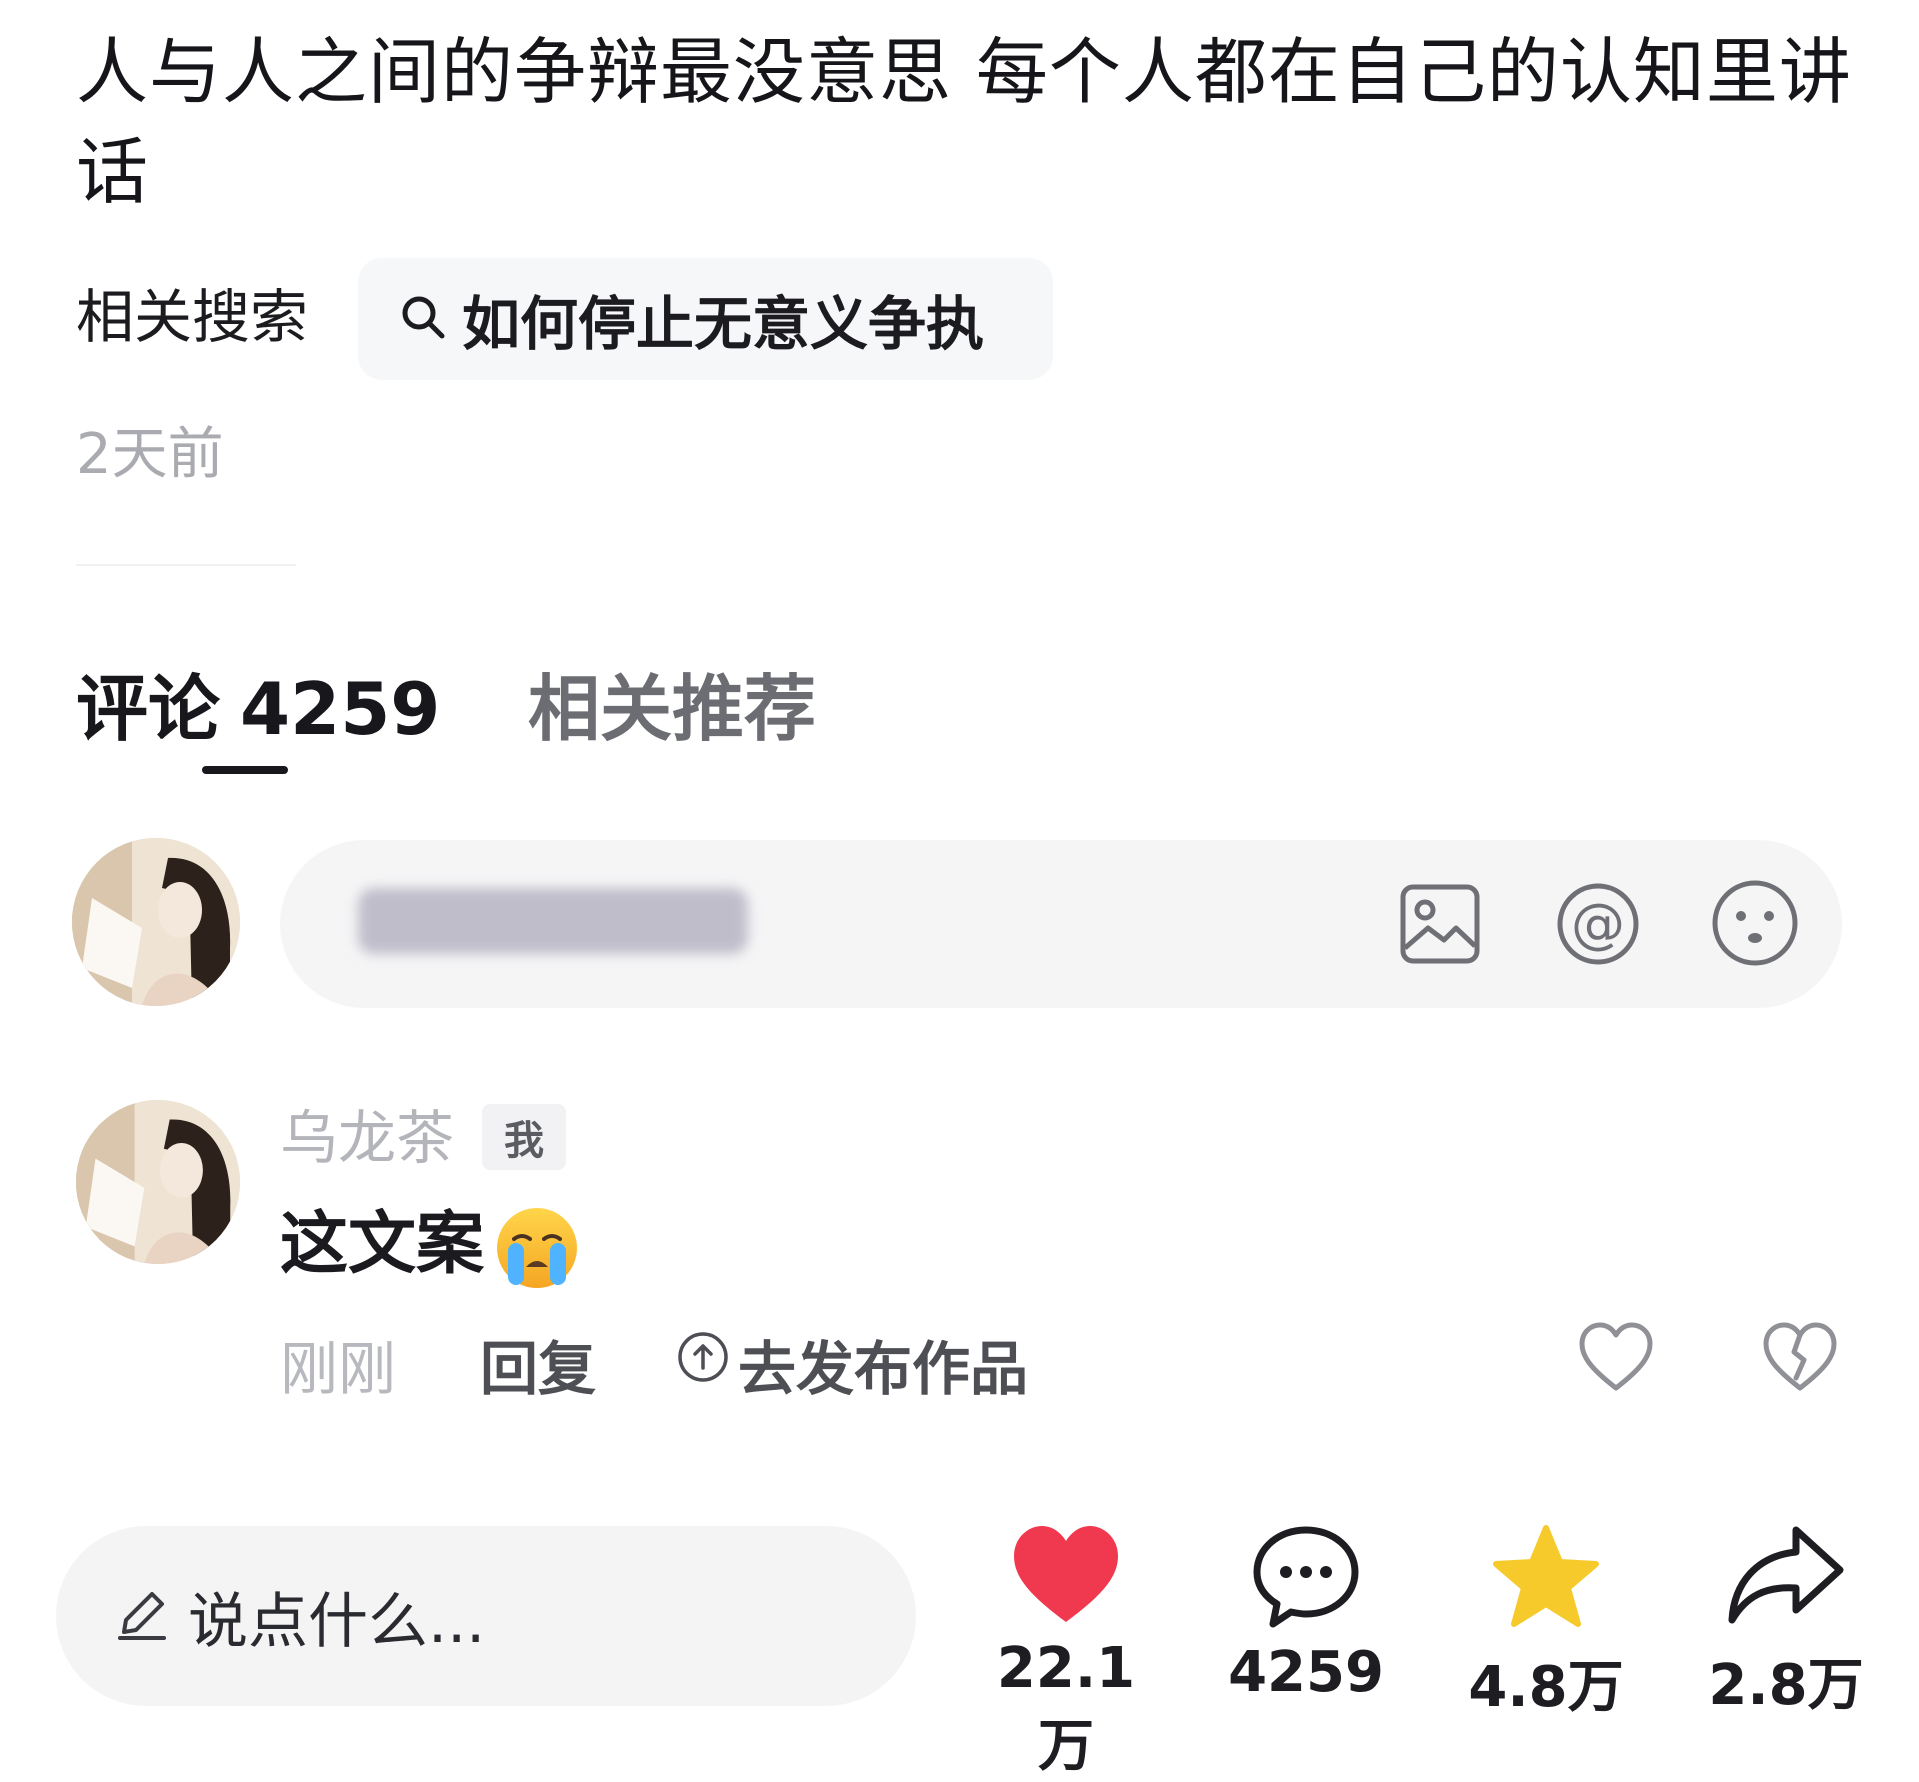  I want to click on search-icon, so click(423, 319).